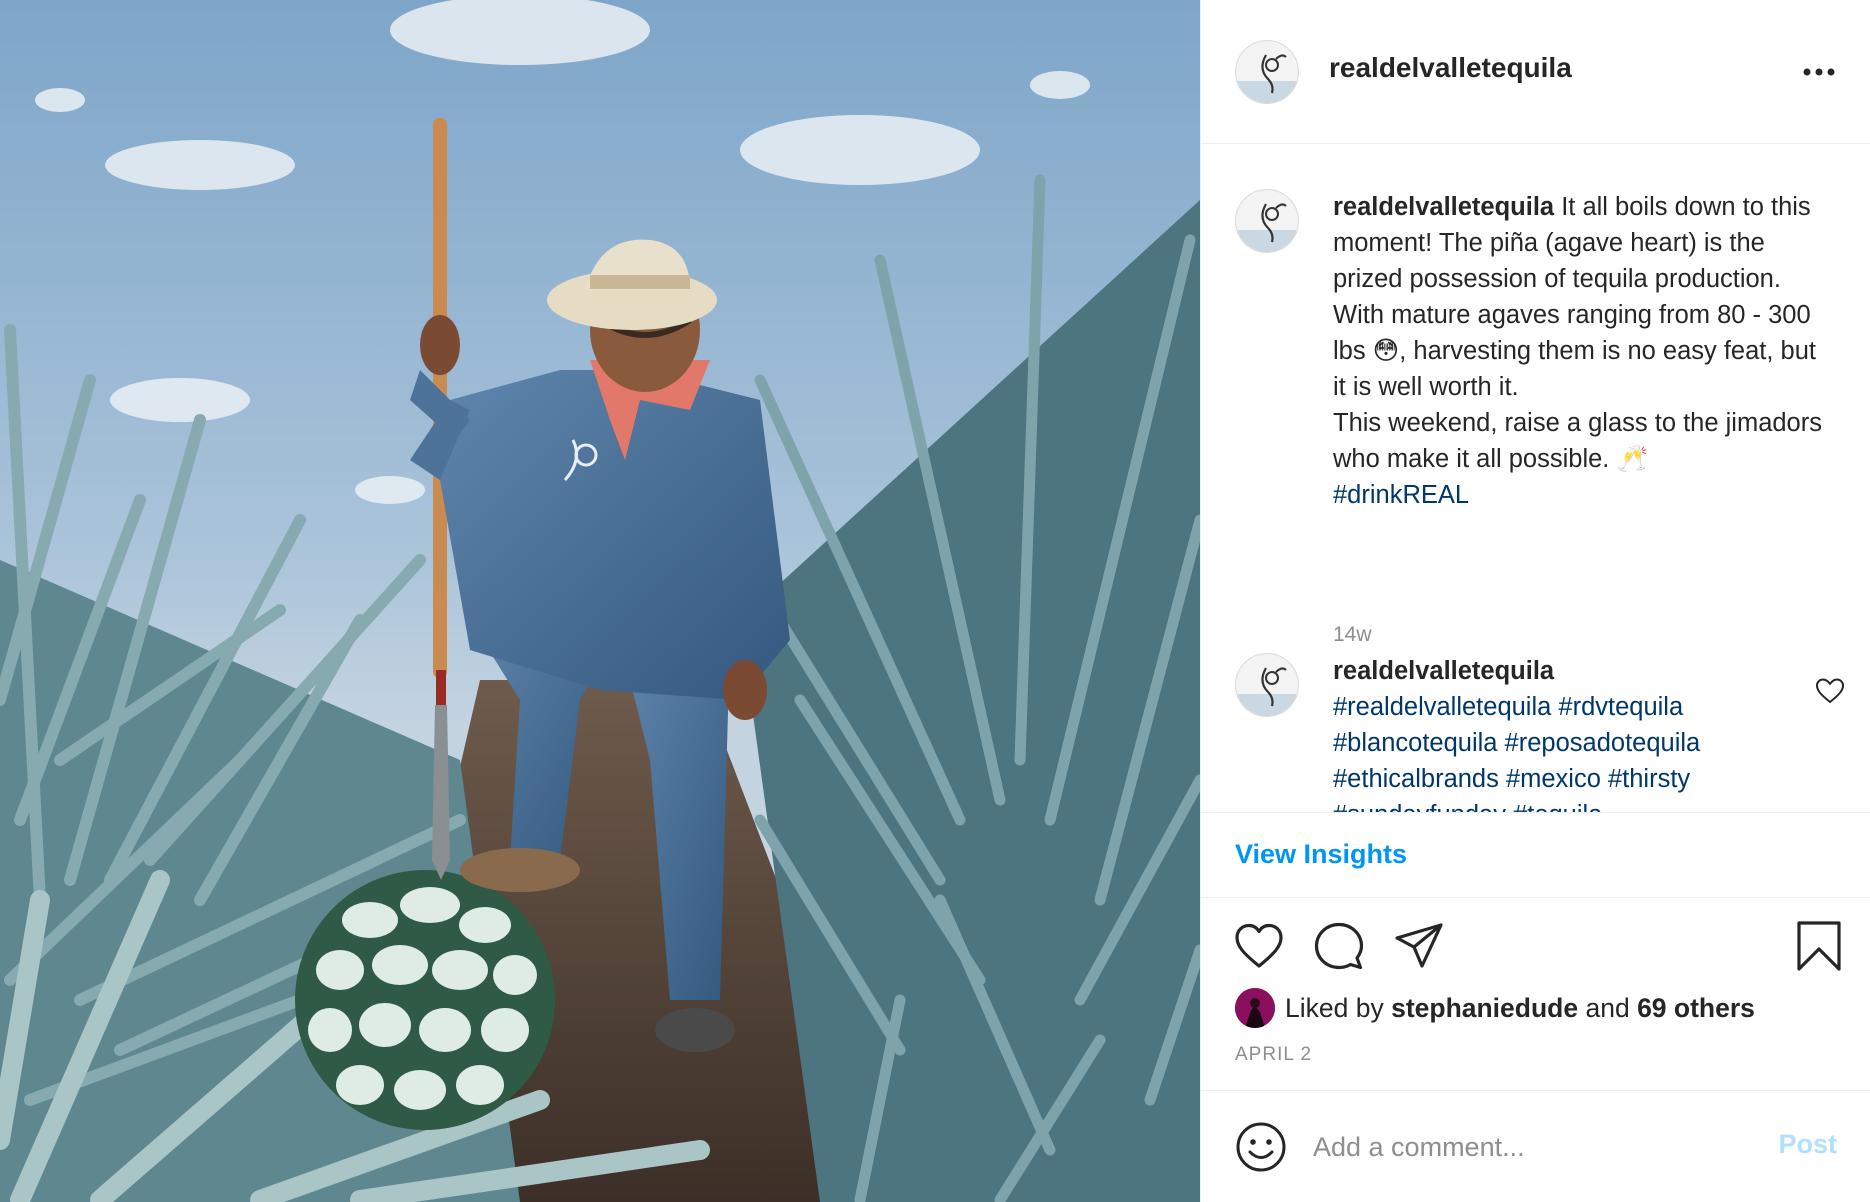 The width and height of the screenshot is (1870, 1202). Describe the element at coordinates (1830, 691) in the screenshot. I see `comment-like-heart-icon` at that location.